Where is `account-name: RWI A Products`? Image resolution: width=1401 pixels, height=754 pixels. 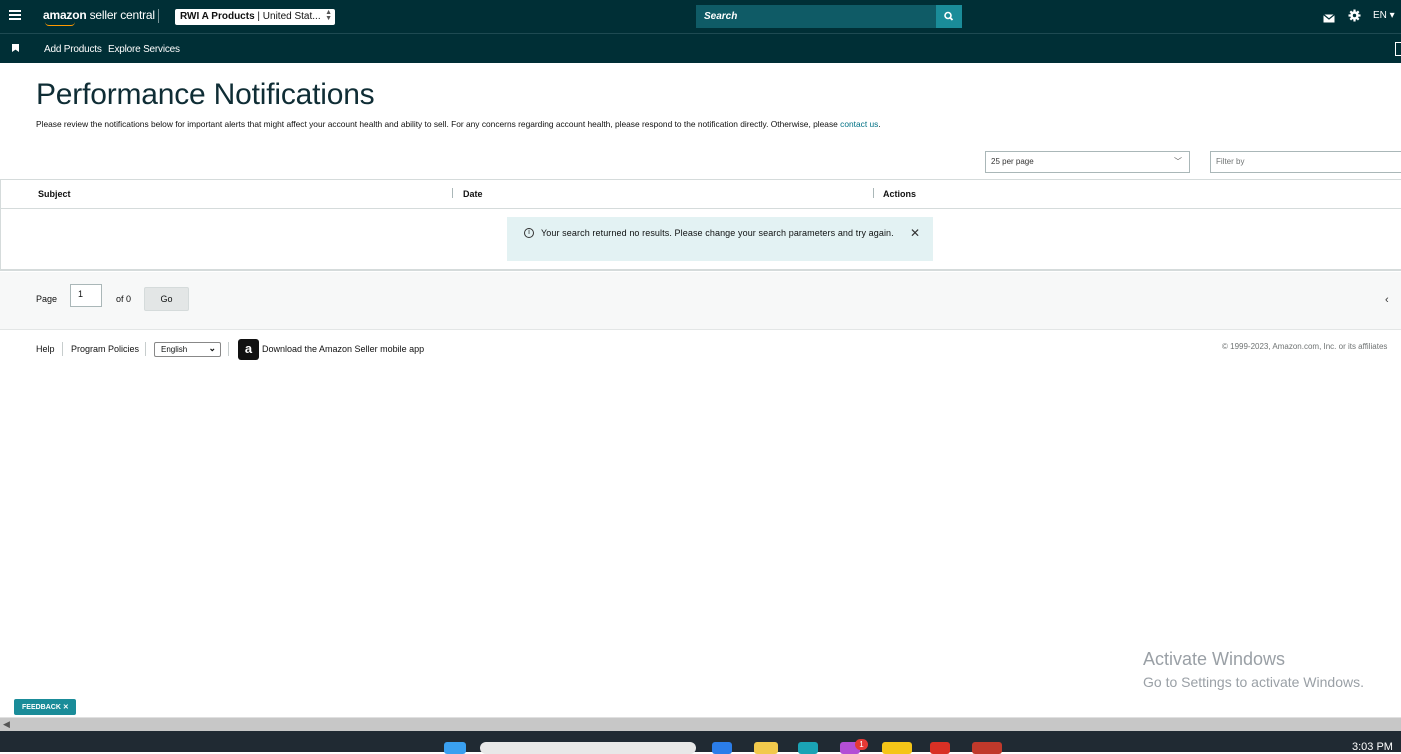 account-name: RWI A Products is located at coordinates (217, 16).